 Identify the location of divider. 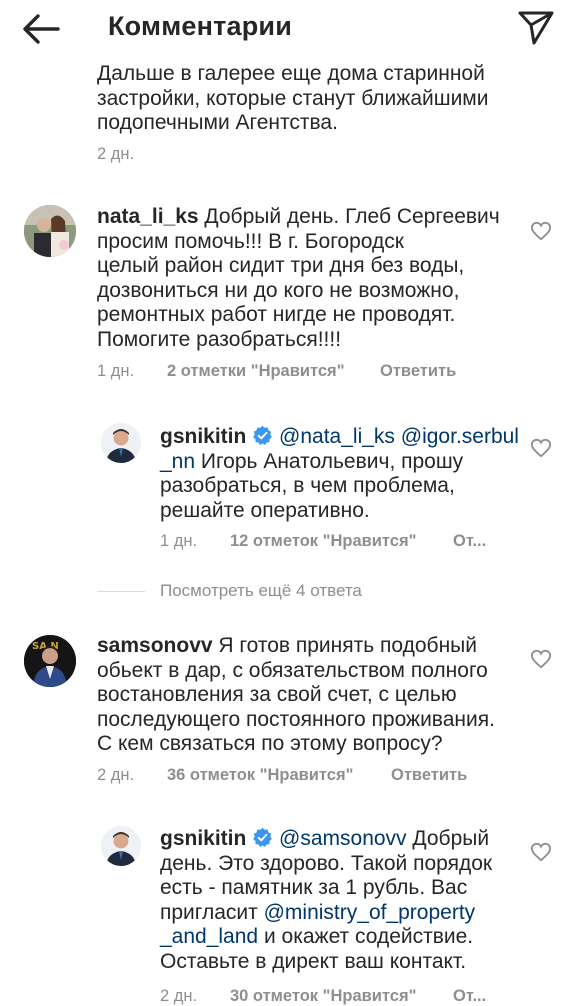
(121, 591).